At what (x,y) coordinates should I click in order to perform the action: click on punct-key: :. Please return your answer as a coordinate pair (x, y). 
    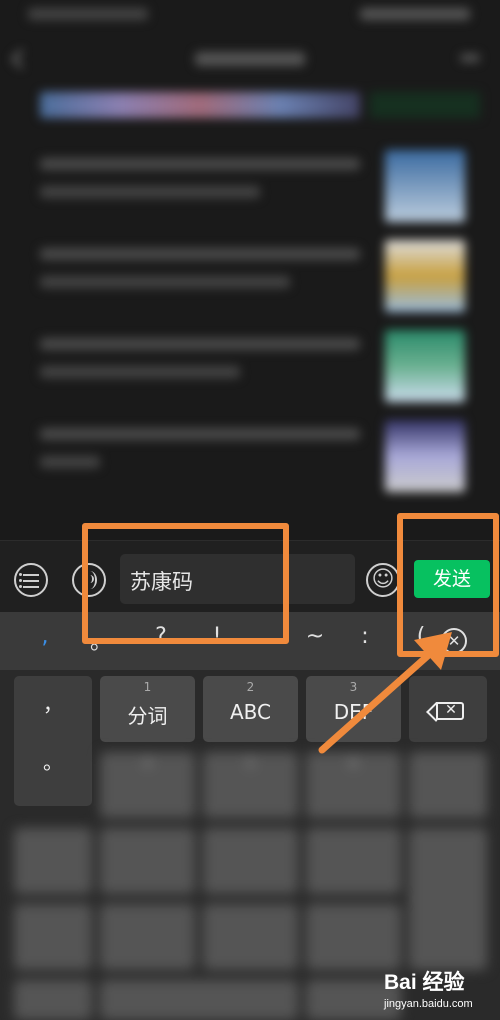
    Looking at the image, I should click on (365, 636).